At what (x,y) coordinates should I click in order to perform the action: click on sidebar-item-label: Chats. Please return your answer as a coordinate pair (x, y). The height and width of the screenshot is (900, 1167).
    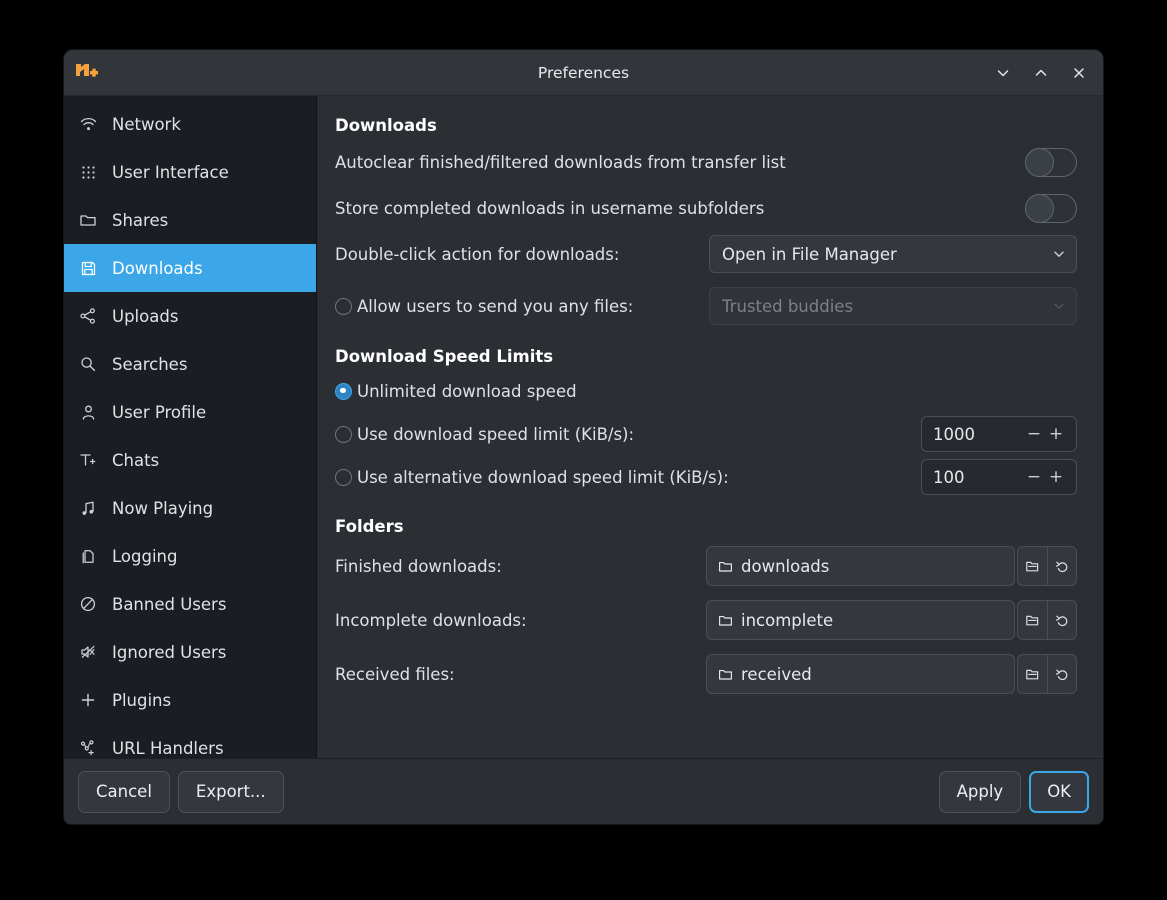
    Looking at the image, I should click on (136, 460).